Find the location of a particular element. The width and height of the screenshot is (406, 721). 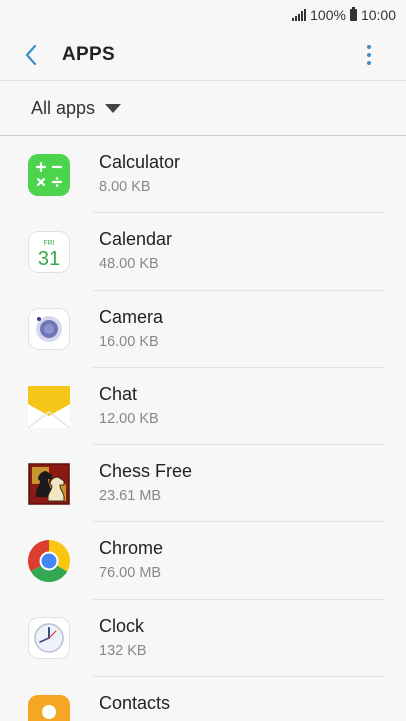

battery-percent: 100% is located at coordinates (328, 15).